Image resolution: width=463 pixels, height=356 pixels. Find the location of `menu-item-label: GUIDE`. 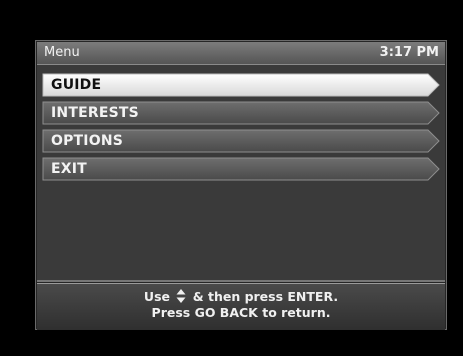

menu-item-label: GUIDE is located at coordinates (76, 85).